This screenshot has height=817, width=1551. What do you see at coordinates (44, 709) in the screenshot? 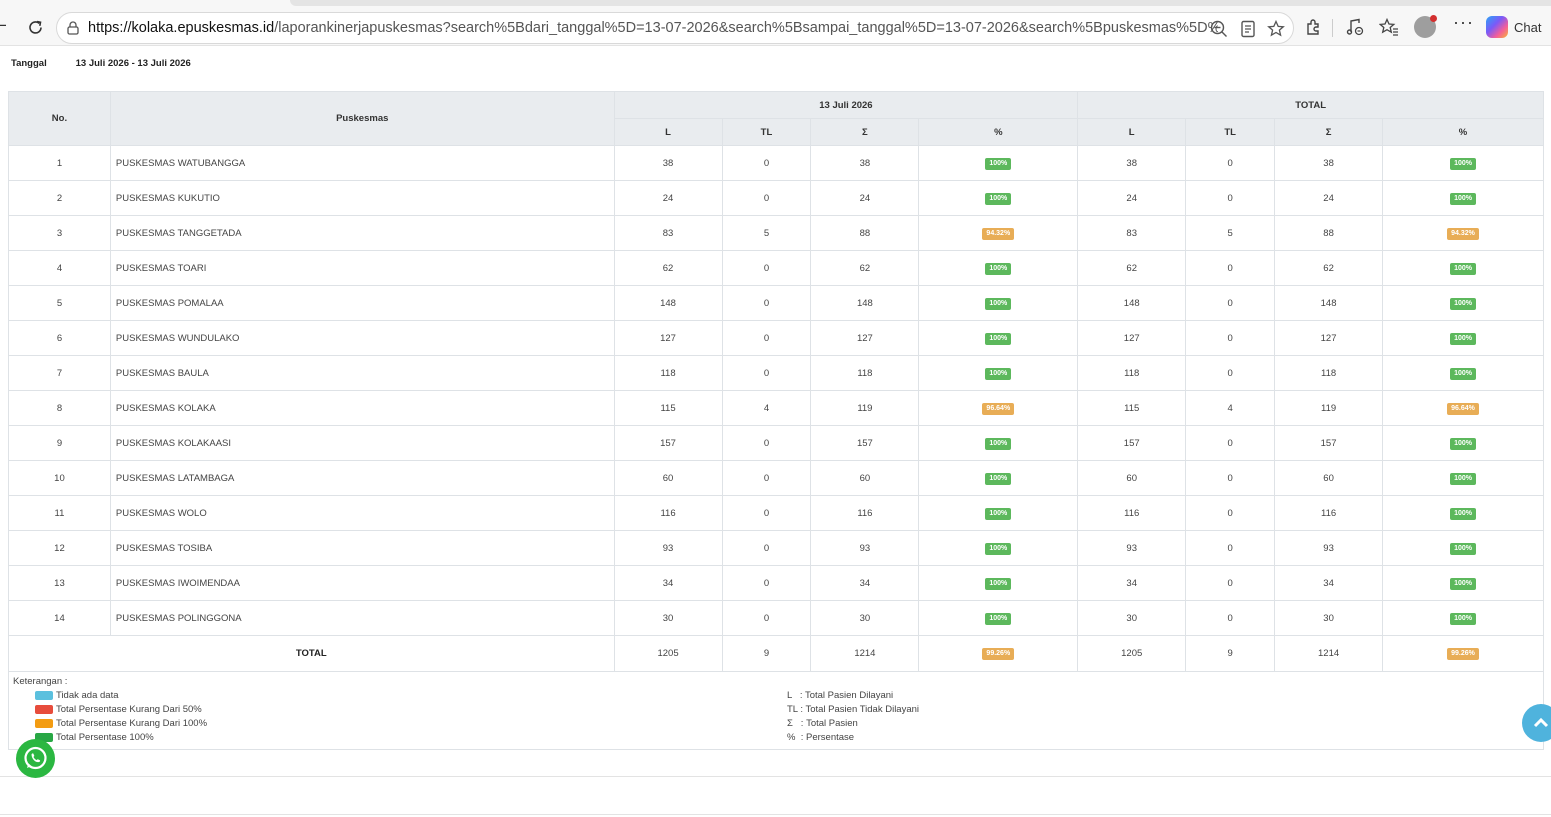
I see `legend-swatch` at bounding box center [44, 709].